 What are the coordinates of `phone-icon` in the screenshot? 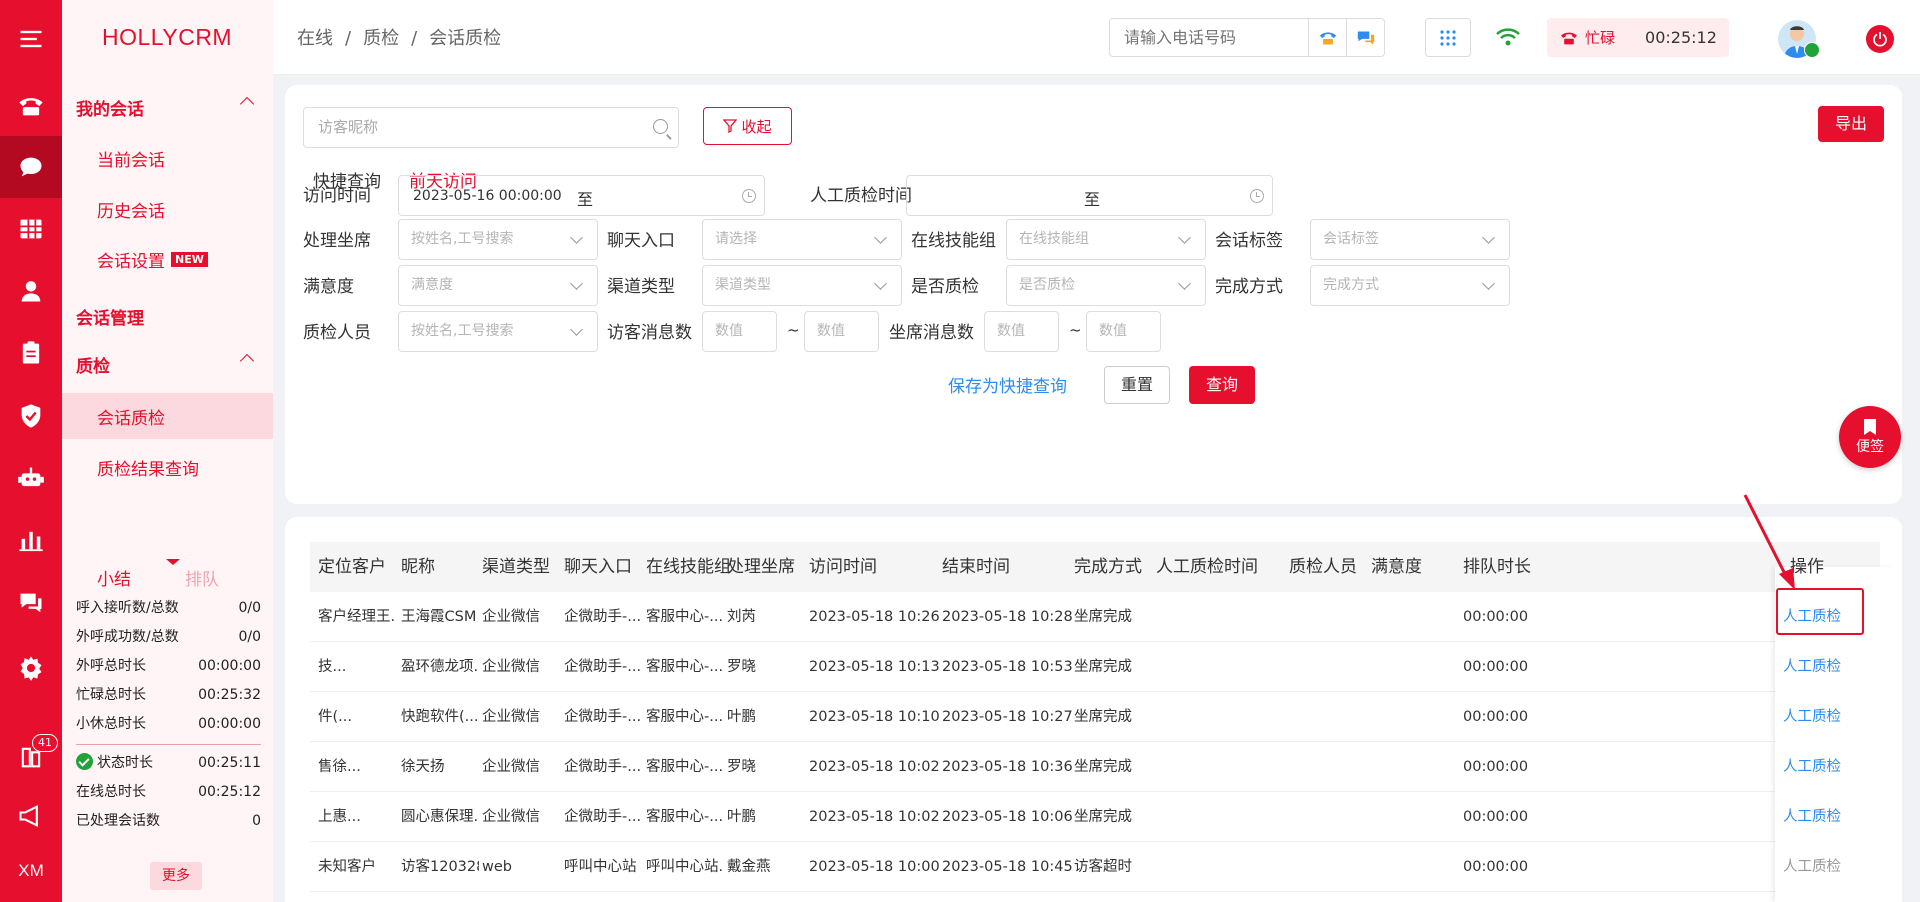 It's located at (31, 106).